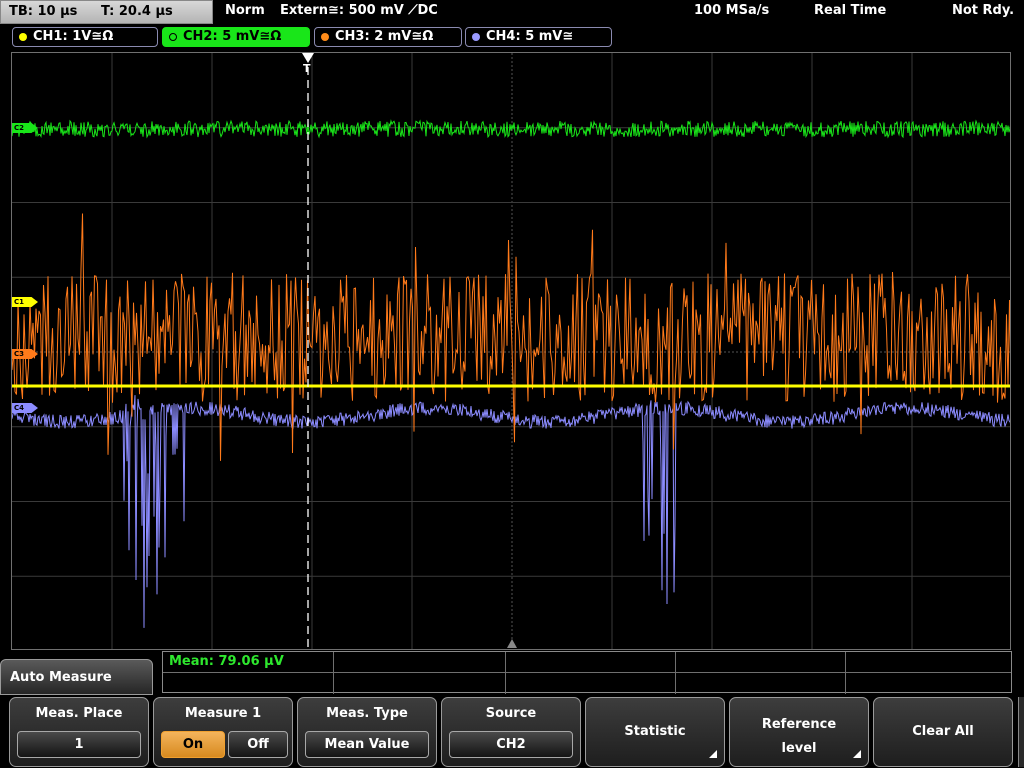  Describe the element at coordinates (476, 37) in the screenshot. I see `ch4-color-icon` at that location.